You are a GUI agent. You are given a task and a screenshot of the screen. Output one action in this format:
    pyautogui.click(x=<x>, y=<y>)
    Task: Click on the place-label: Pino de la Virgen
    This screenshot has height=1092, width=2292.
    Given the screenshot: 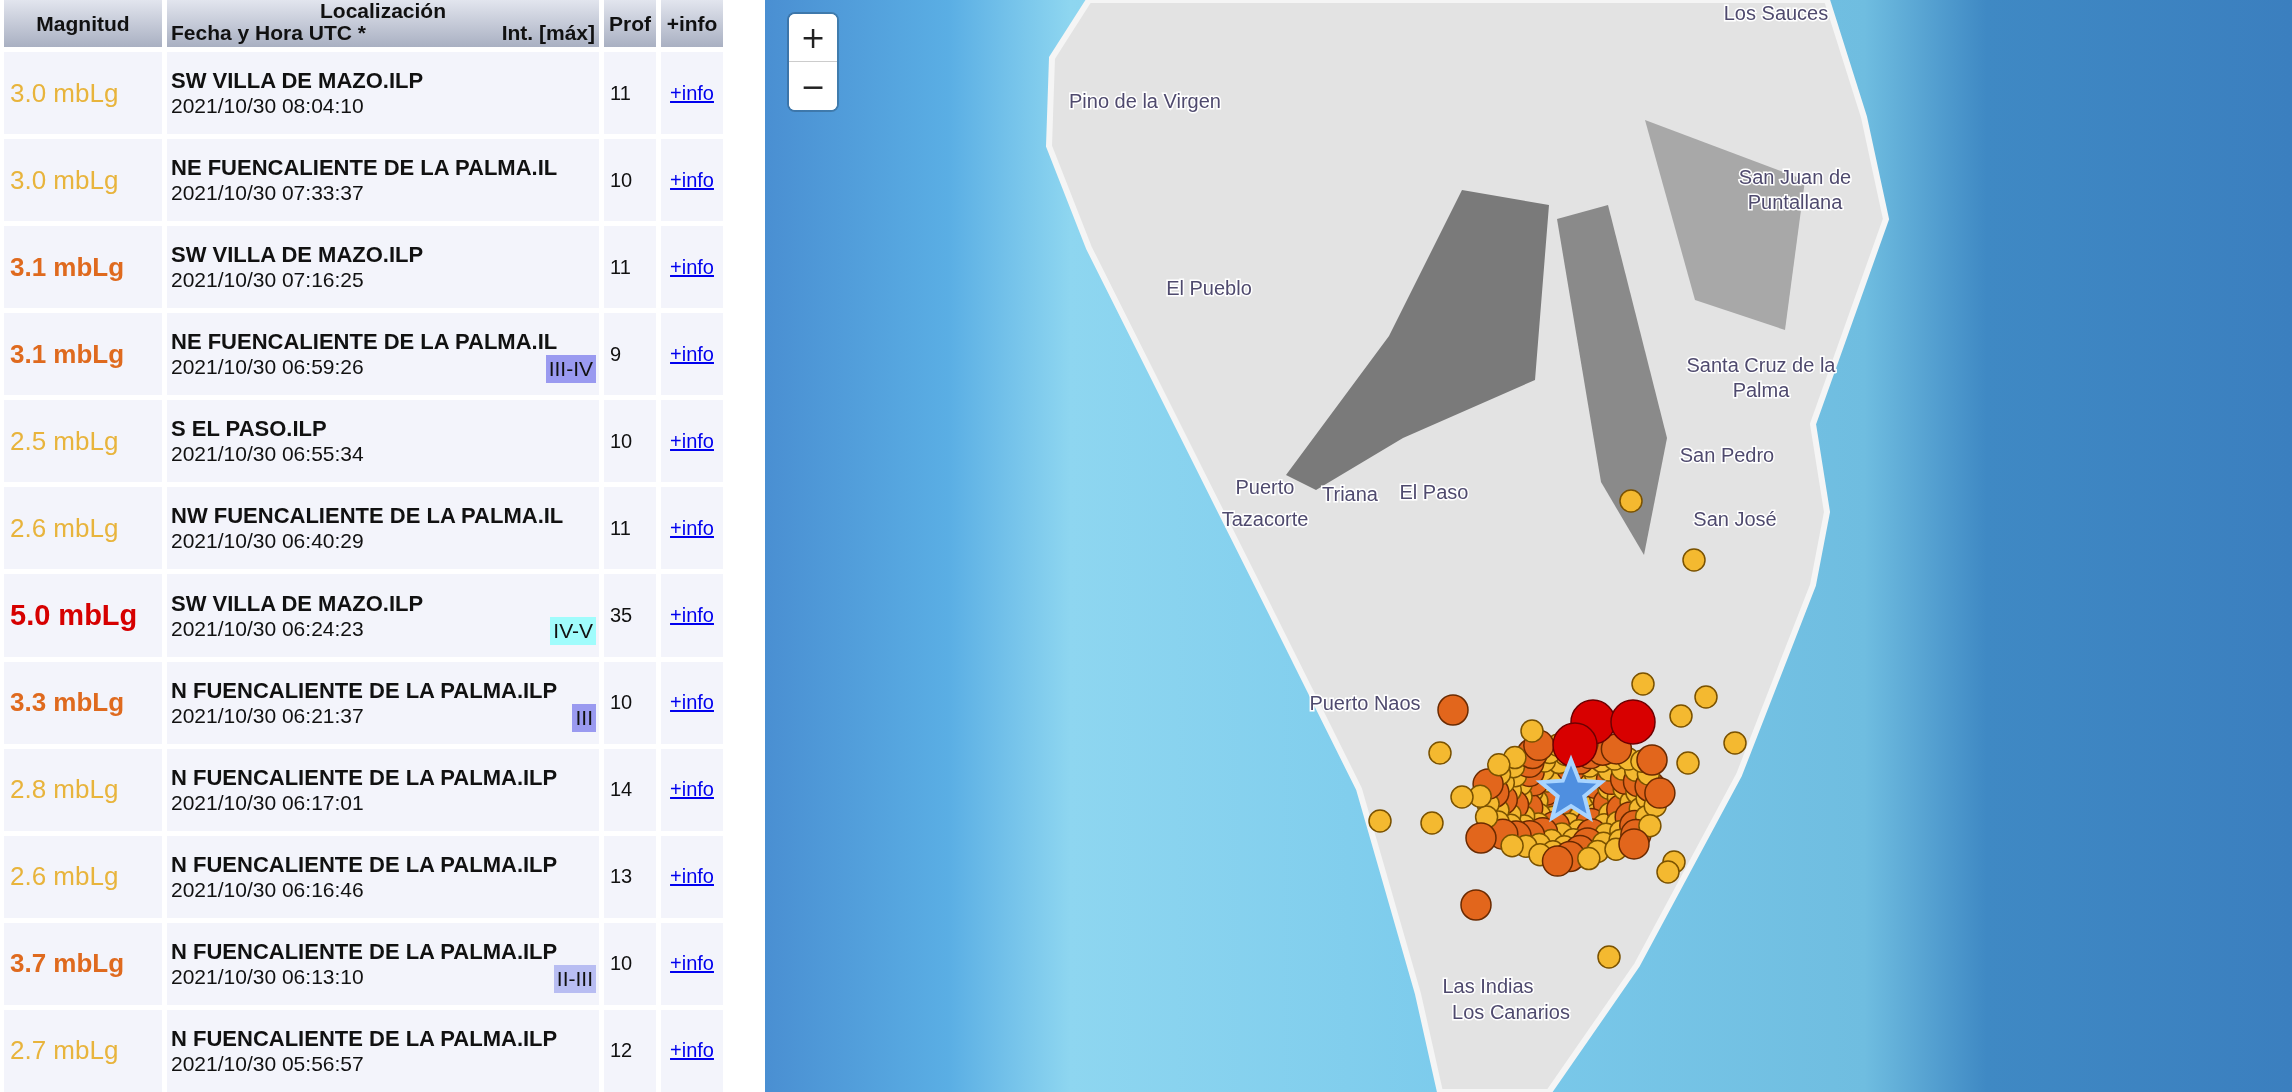 What is the action you would take?
    pyautogui.click(x=1145, y=101)
    